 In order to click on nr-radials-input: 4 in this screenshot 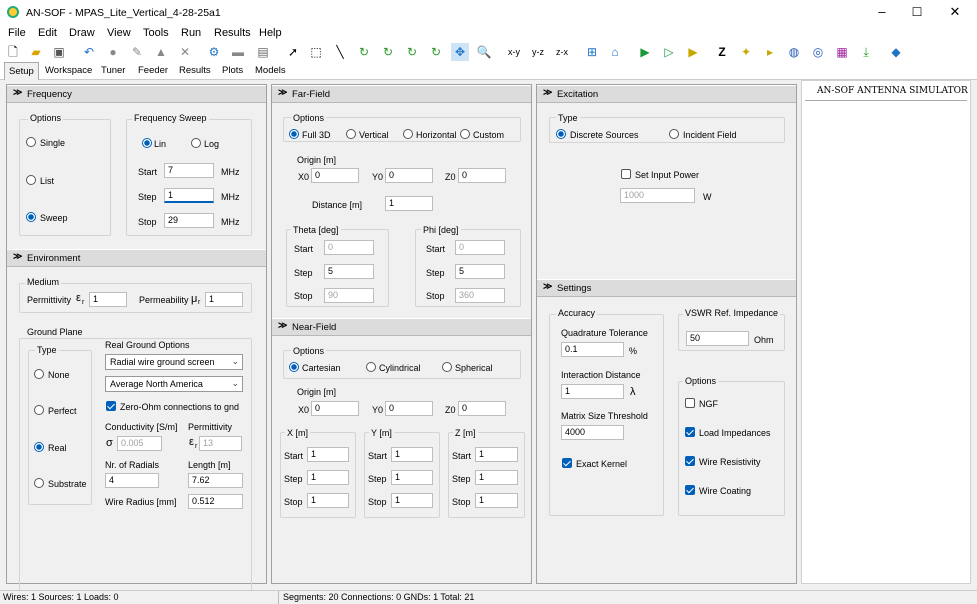, I will do `click(132, 480)`.